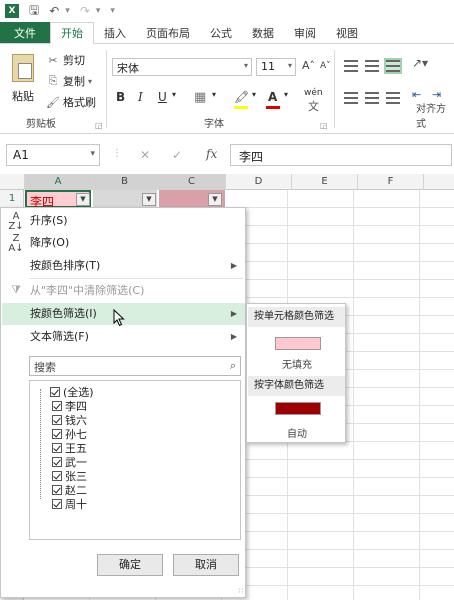  Describe the element at coordinates (85, 11) in the screenshot. I see `redo-icon: ↷` at that location.